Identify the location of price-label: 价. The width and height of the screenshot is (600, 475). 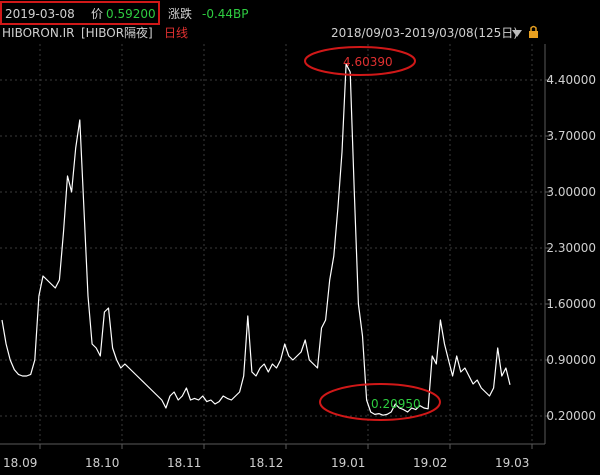
(97, 14).